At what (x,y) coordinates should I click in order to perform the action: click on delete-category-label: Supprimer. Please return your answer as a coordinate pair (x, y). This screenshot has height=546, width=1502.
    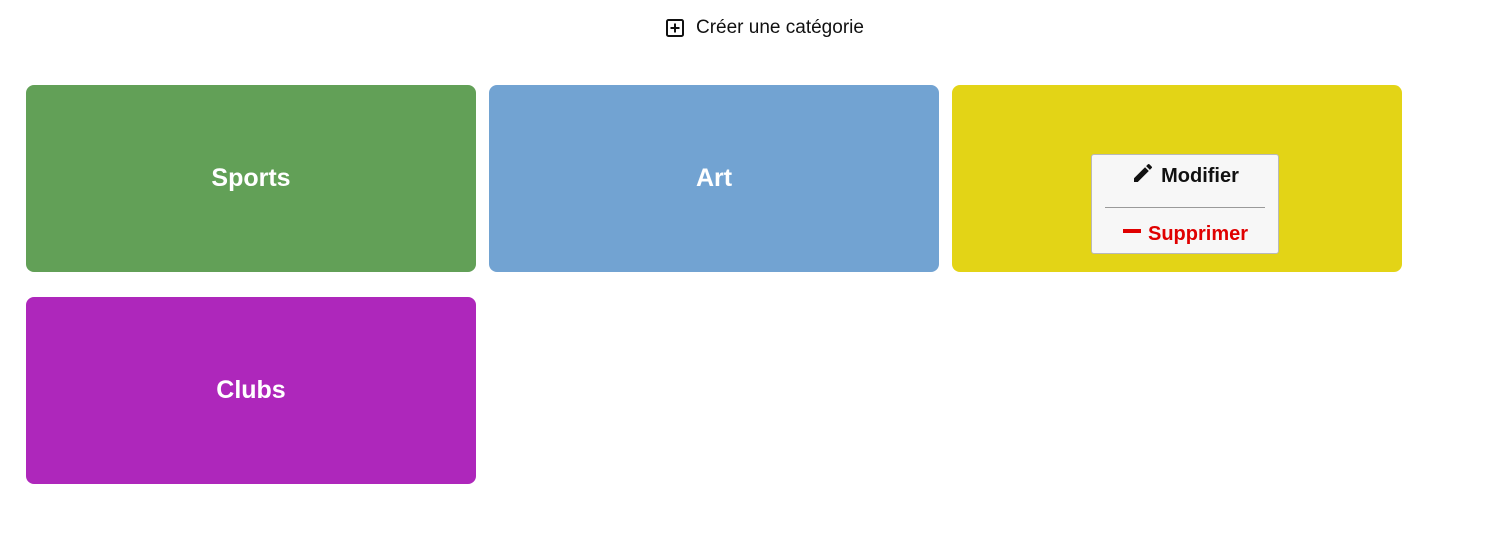
    Looking at the image, I should click on (1198, 233).